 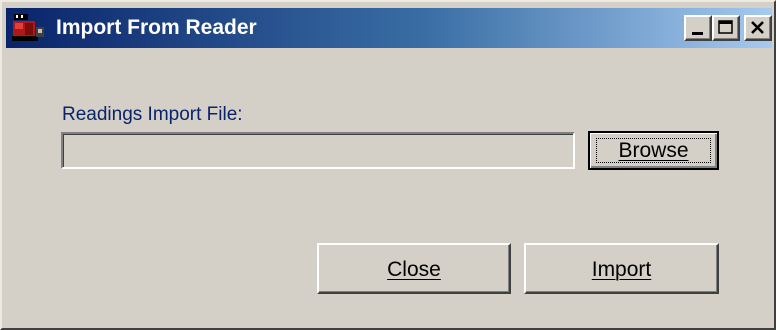 I want to click on minimize-icon, so click(x=697, y=33).